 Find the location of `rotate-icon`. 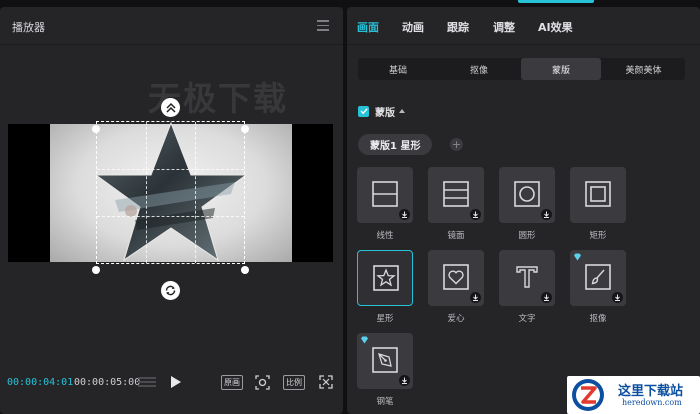

rotate-icon is located at coordinates (170, 290).